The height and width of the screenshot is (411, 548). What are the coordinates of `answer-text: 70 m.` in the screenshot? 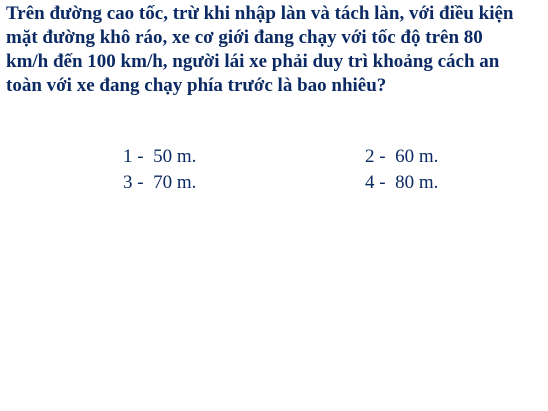 It's located at (175, 182).